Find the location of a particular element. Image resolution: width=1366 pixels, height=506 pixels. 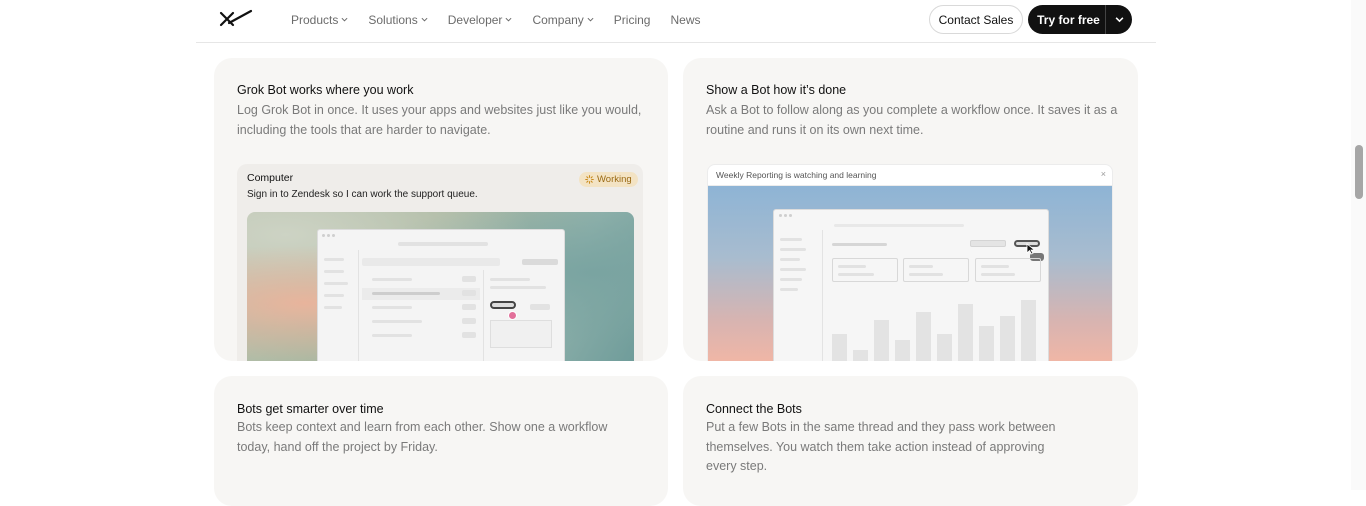

mock-bar-chart is located at coordinates (938, 325).